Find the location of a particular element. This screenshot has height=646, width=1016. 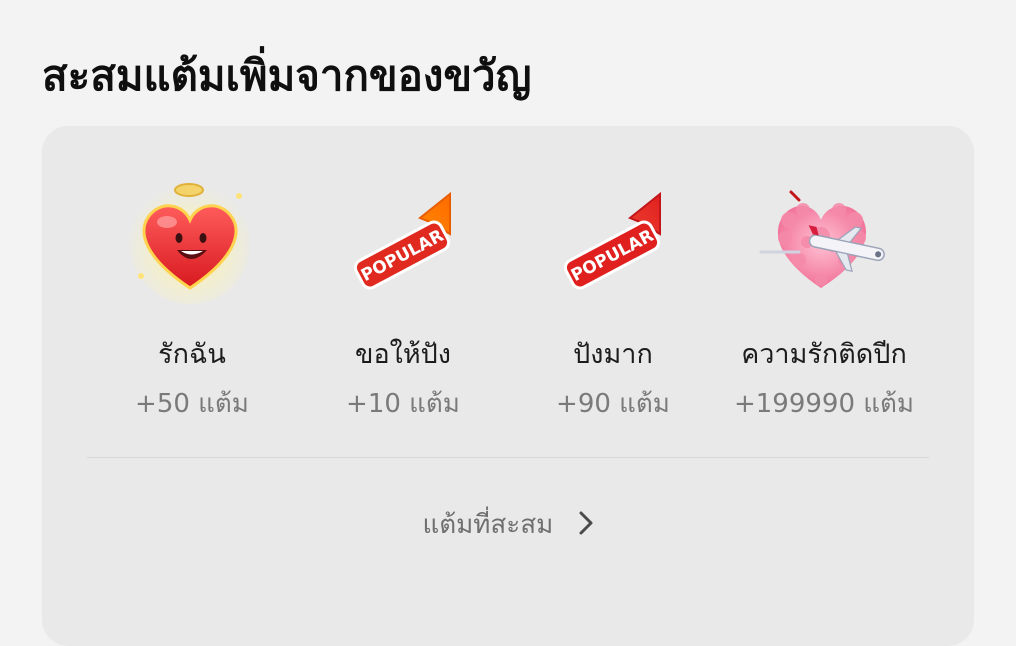

smiling-heart-icon is located at coordinates (190, 243).